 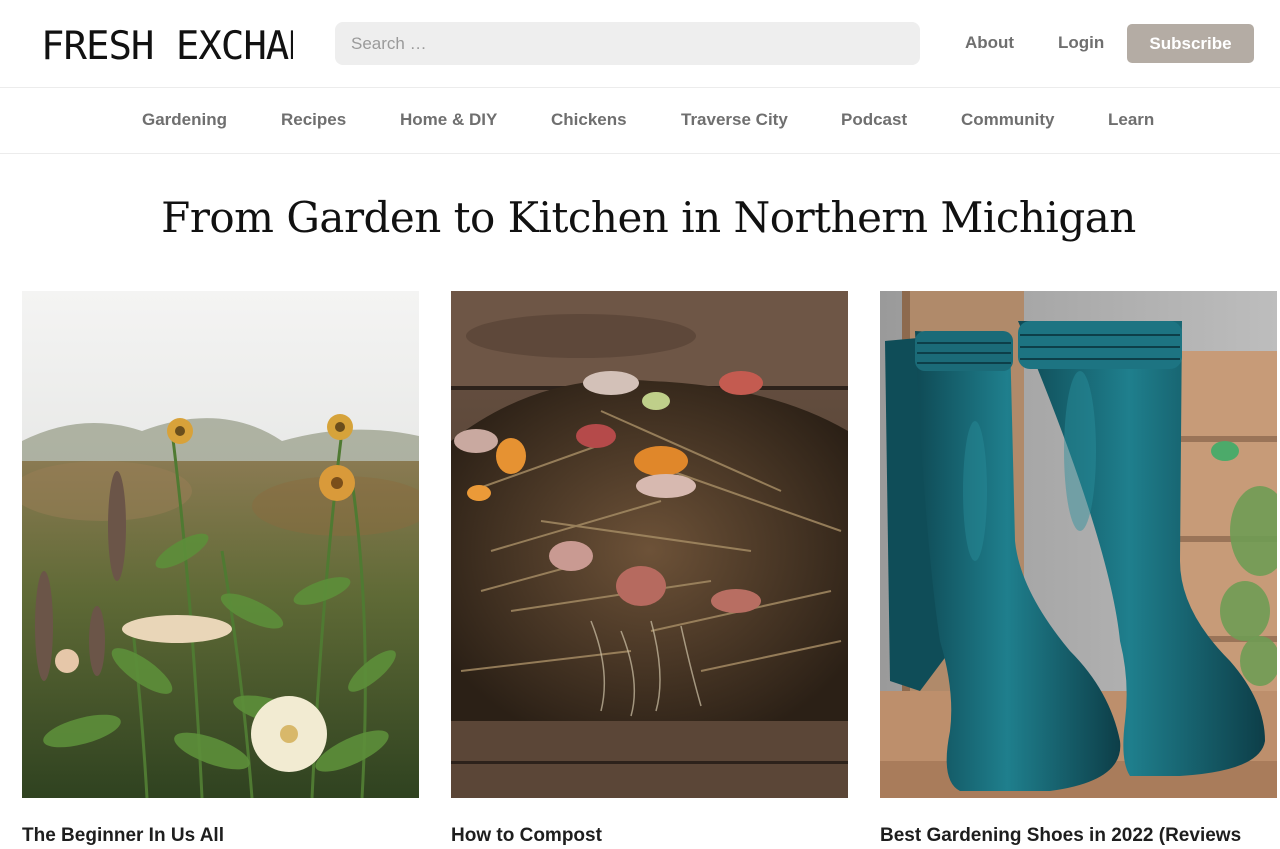 What do you see at coordinates (589, 120) in the screenshot?
I see `nav-item-chickens: Chickens` at bounding box center [589, 120].